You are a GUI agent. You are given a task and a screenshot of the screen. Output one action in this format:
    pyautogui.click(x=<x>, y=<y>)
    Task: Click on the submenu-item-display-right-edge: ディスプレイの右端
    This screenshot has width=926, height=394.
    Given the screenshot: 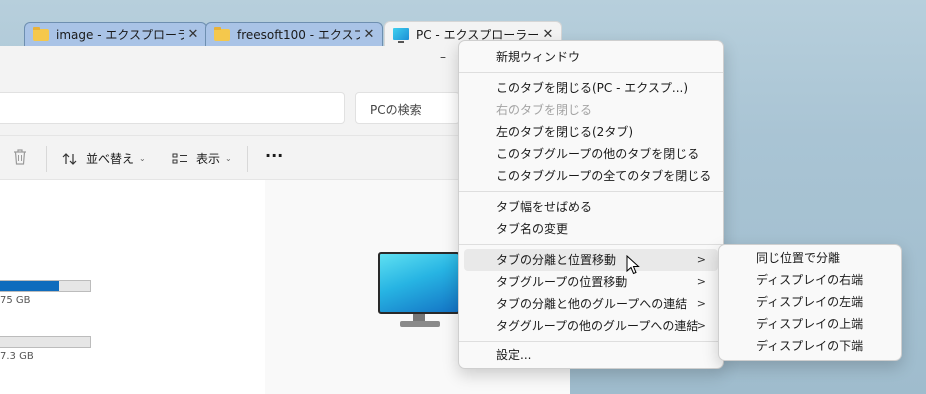 What is the action you would take?
    pyautogui.click(x=810, y=280)
    